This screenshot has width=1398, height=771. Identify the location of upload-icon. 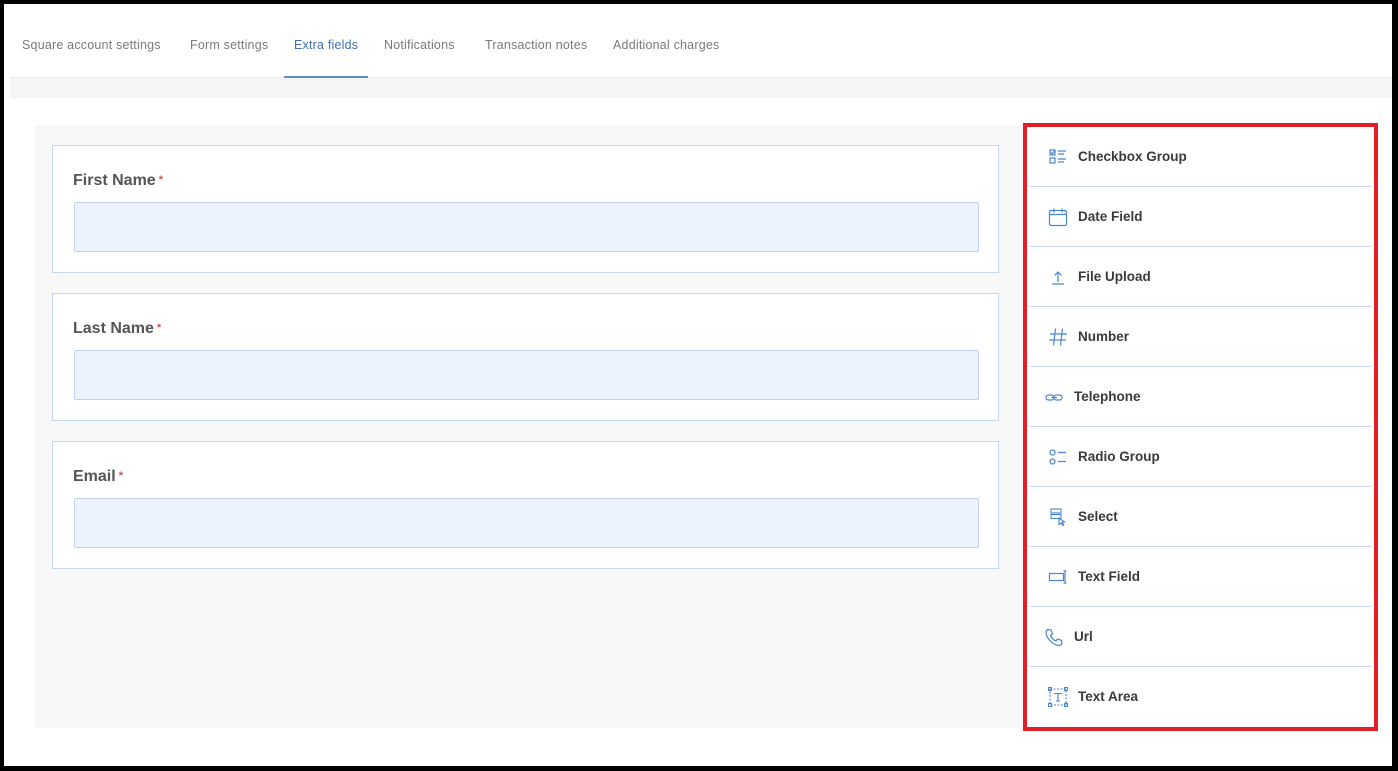
(1058, 277).